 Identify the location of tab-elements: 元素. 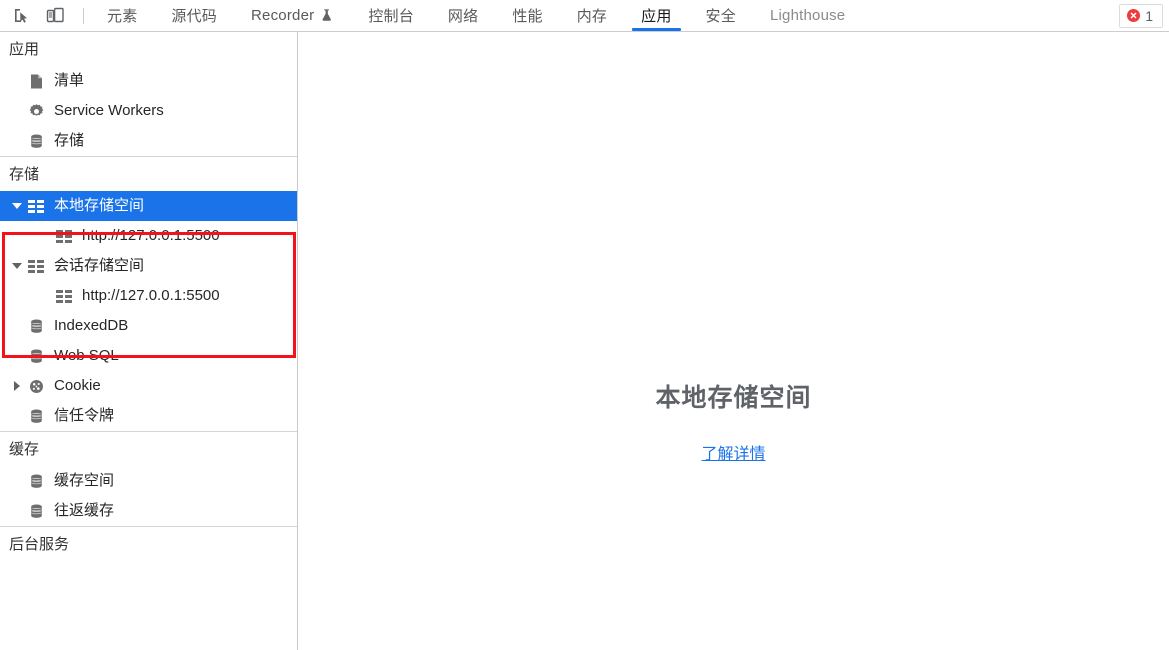
(122, 15).